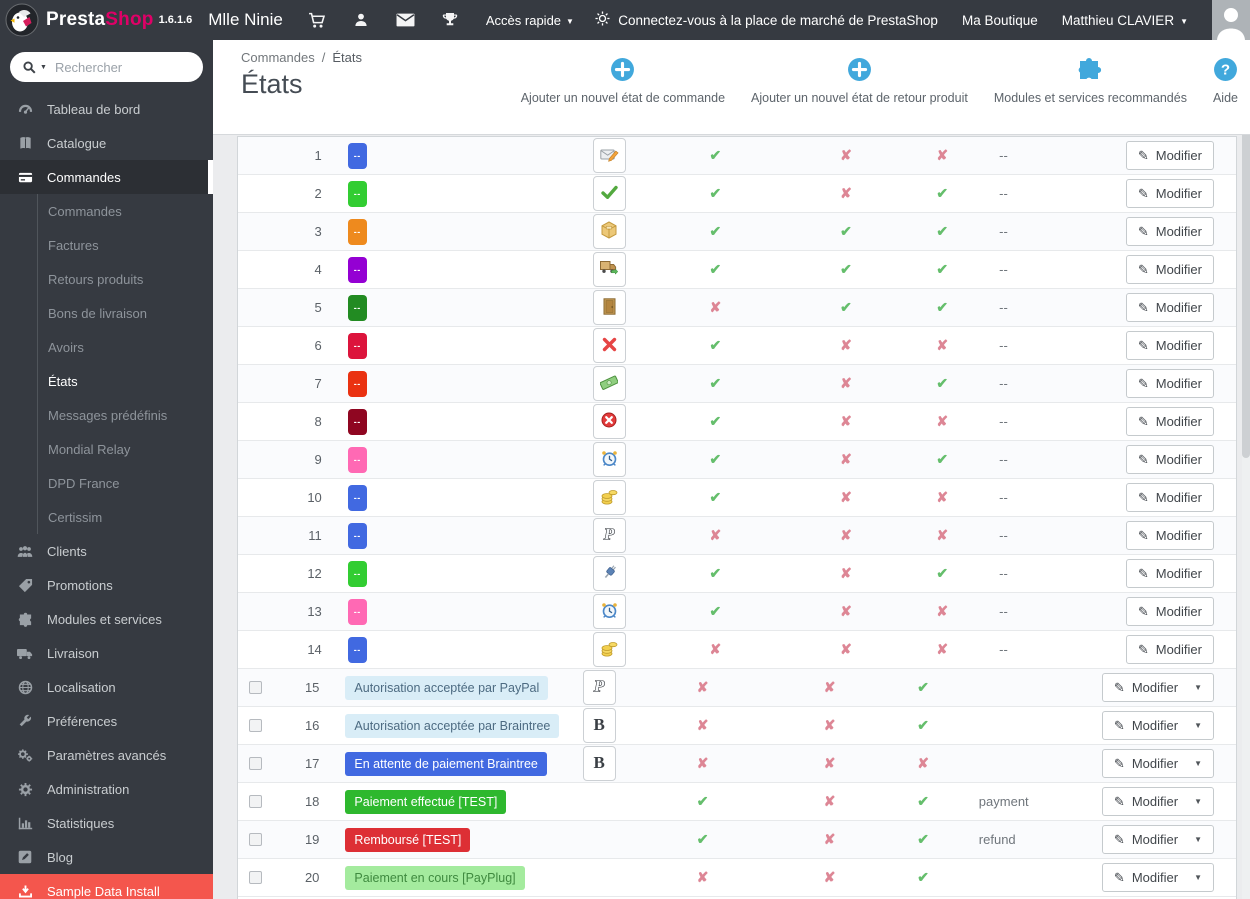 The image size is (1250, 899). I want to click on prestashop-logo: PrestaShop 1.6.1.6, so click(96, 20).